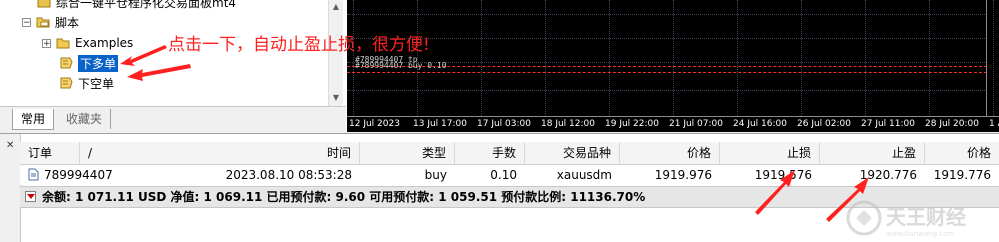  Describe the element at coordinates (888, 124) in the screenshot. I see `time-tick-label: 27 Jul 11:00` at that location.